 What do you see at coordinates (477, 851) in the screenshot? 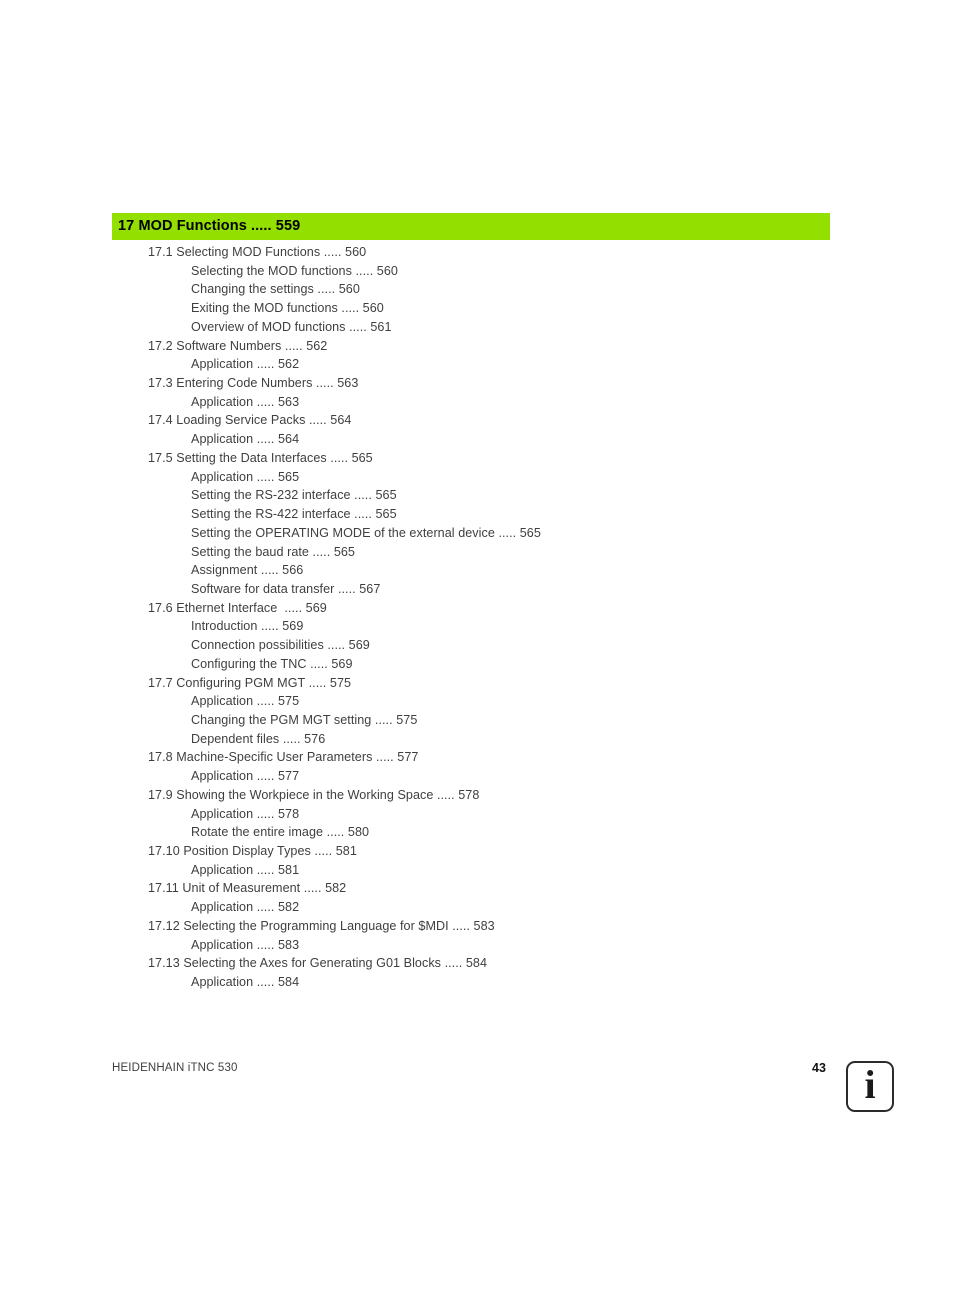
I see `toc-entry-level-1: 17.10 Position Display Types ..... 581` at bounding box center [477, 851].